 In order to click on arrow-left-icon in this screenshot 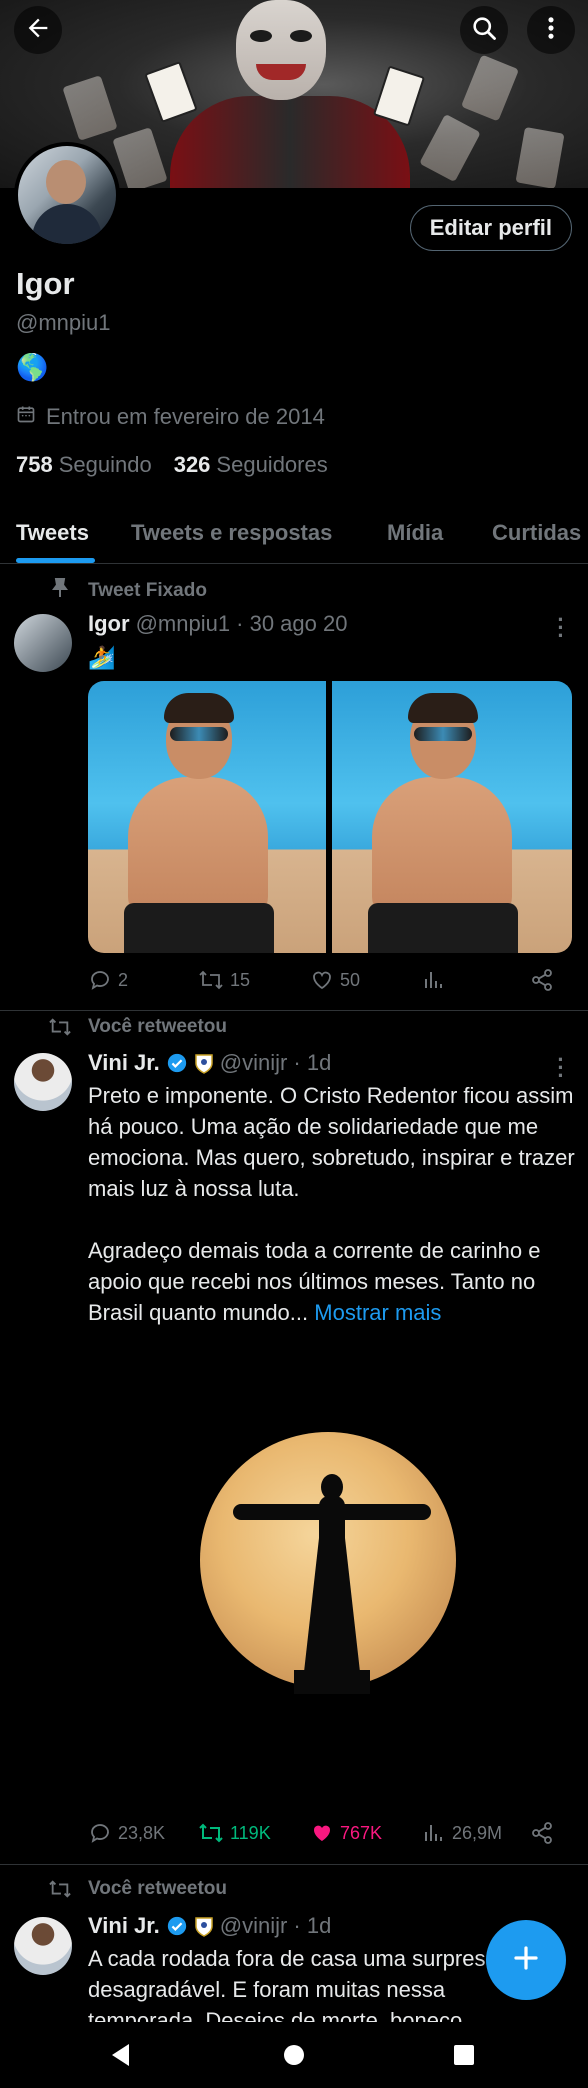, I will do `click(38, 30)`.